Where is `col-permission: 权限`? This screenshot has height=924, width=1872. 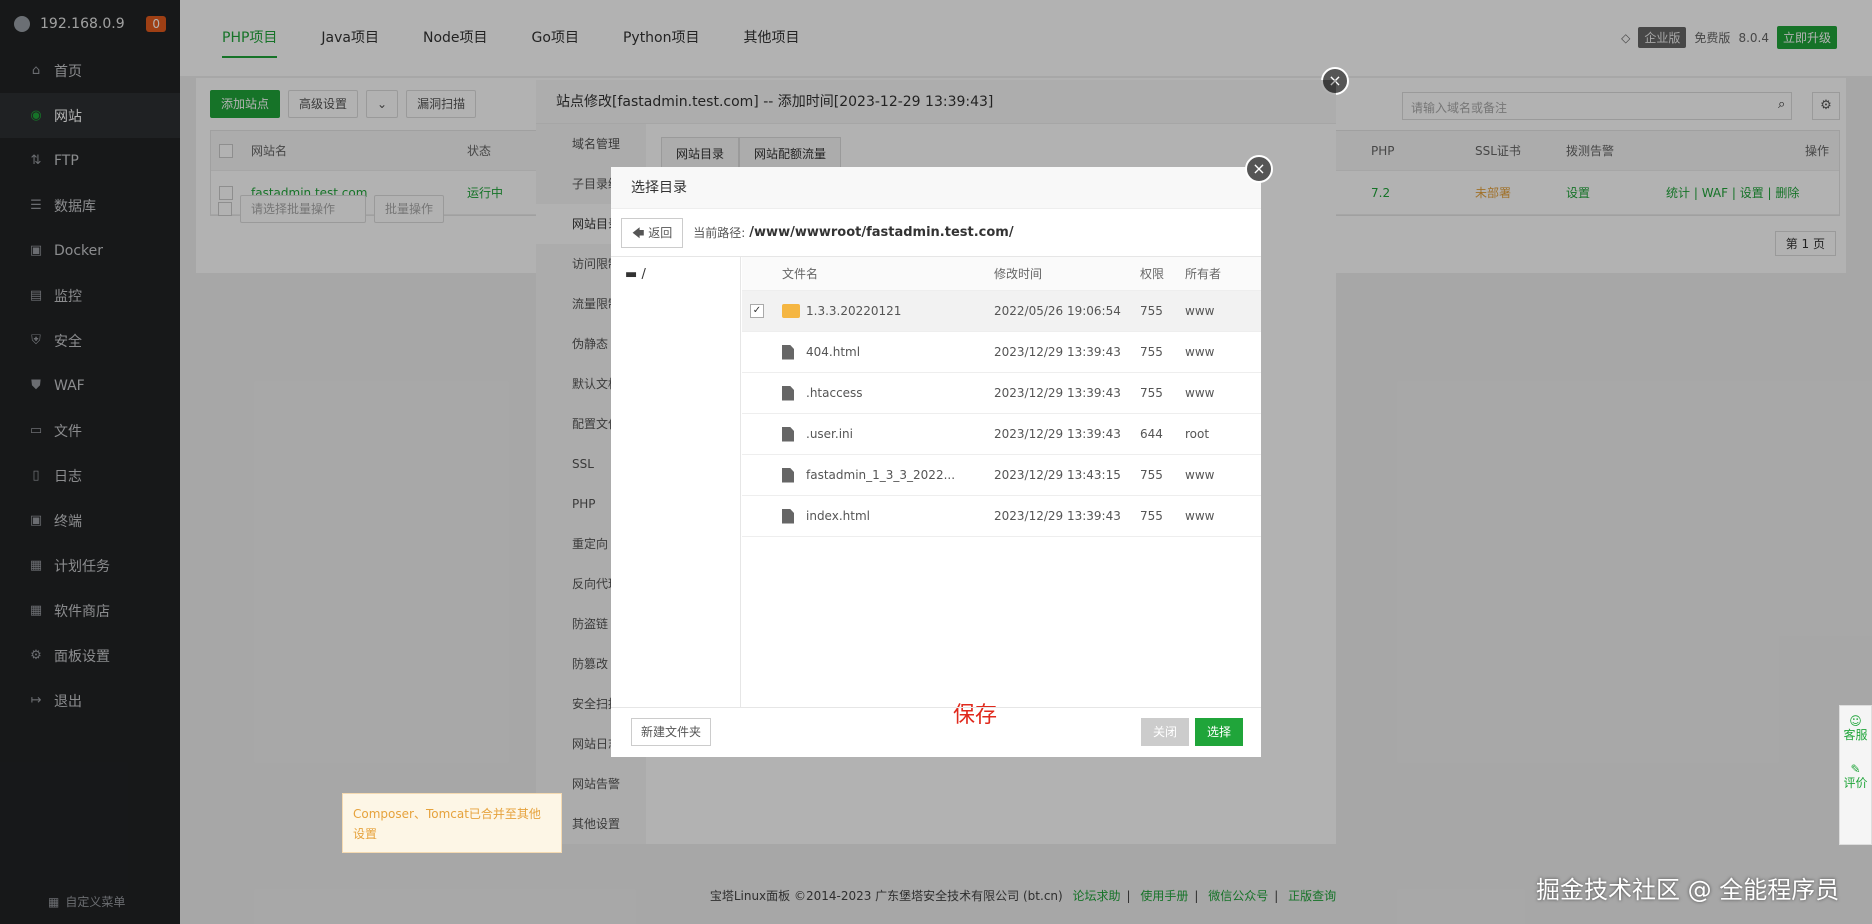
col-permission: 权限 is located at coordinates (1152, 274).